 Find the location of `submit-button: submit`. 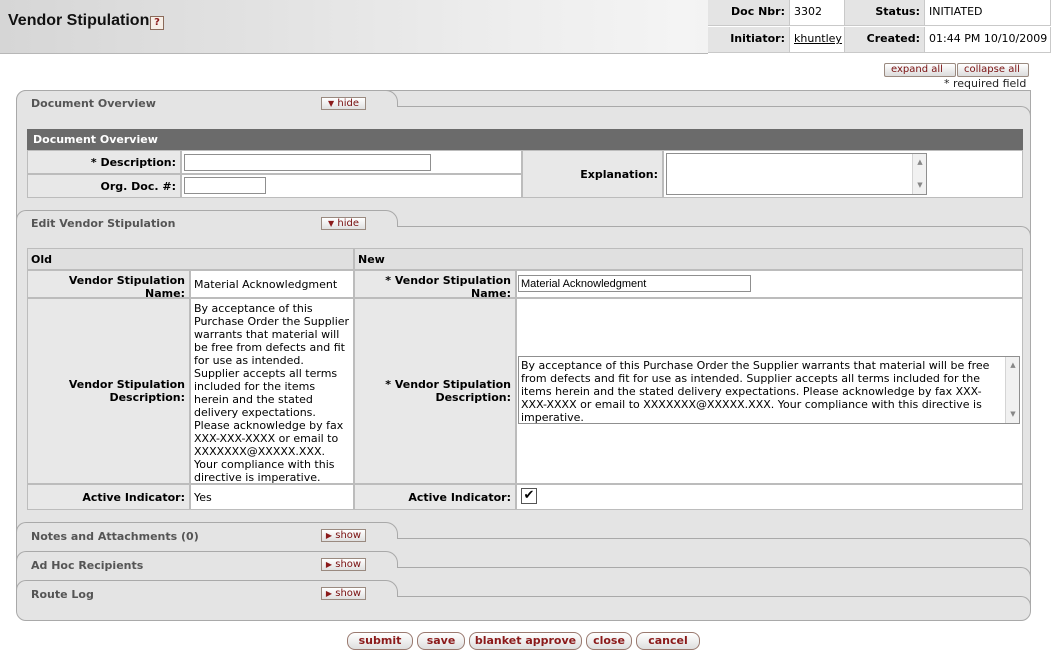

submit-button: submit is located at coordinates (380, 641).